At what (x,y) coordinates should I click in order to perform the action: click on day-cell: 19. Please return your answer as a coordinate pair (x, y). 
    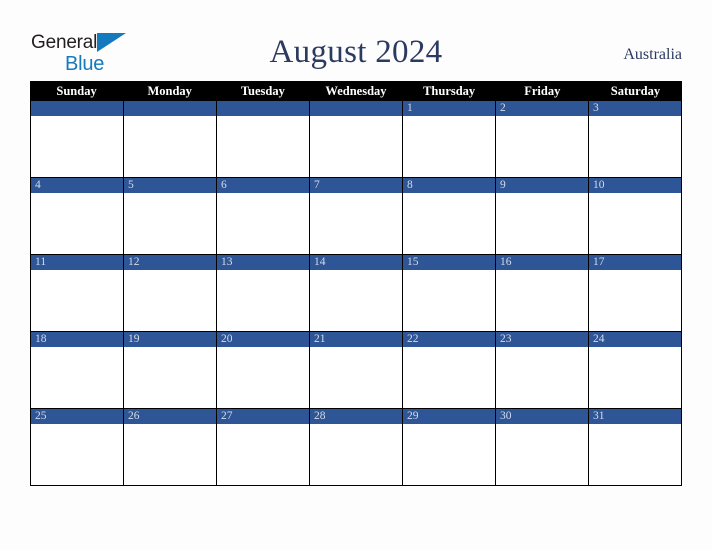
    Looking at the image, I should click on (170, 370).